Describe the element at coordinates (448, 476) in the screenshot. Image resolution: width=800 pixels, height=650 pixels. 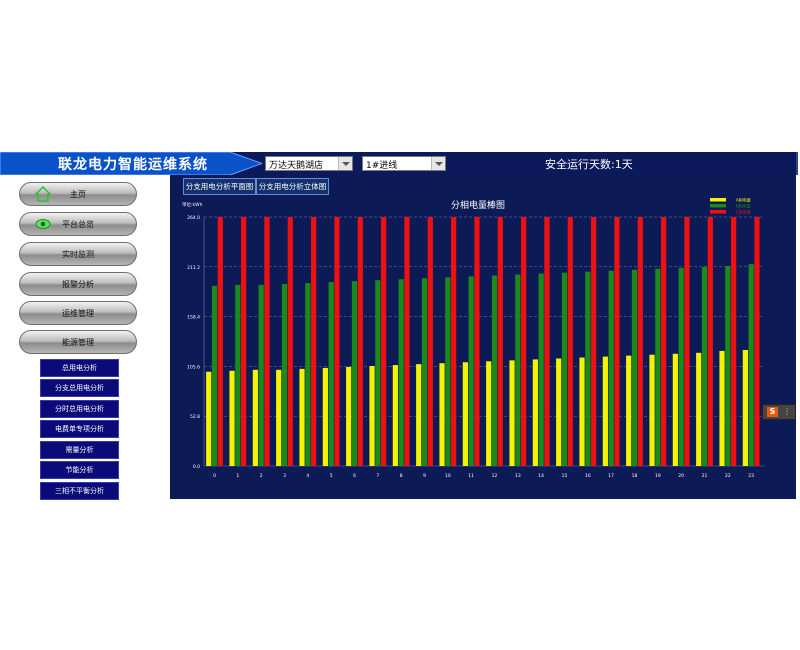
I see `x-tick-label: 10` at that location.